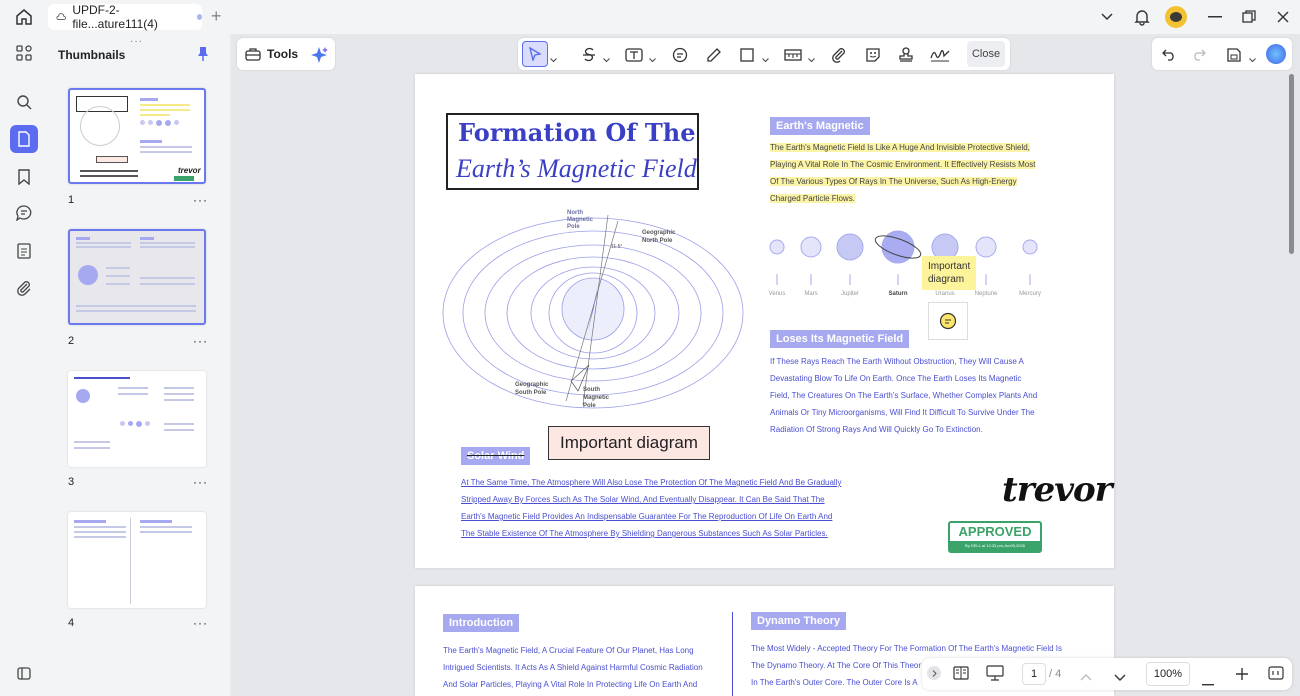 The height and width of the screenshot is (696, 1300). I want to click on pencil-icon, so click(714, 55).